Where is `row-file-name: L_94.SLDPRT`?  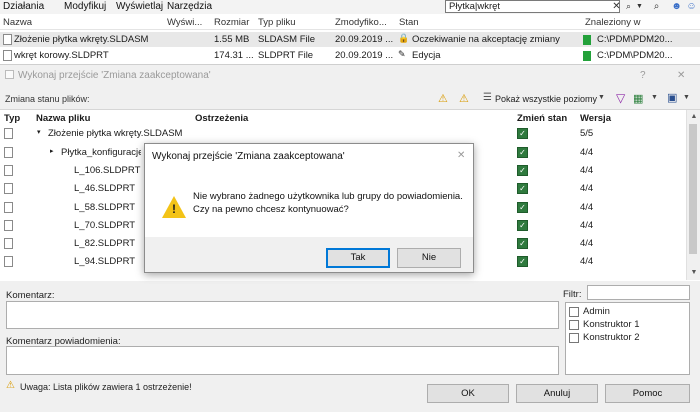 row-file-name: L_94.SLDPRT is located at coordinates (105, 261).